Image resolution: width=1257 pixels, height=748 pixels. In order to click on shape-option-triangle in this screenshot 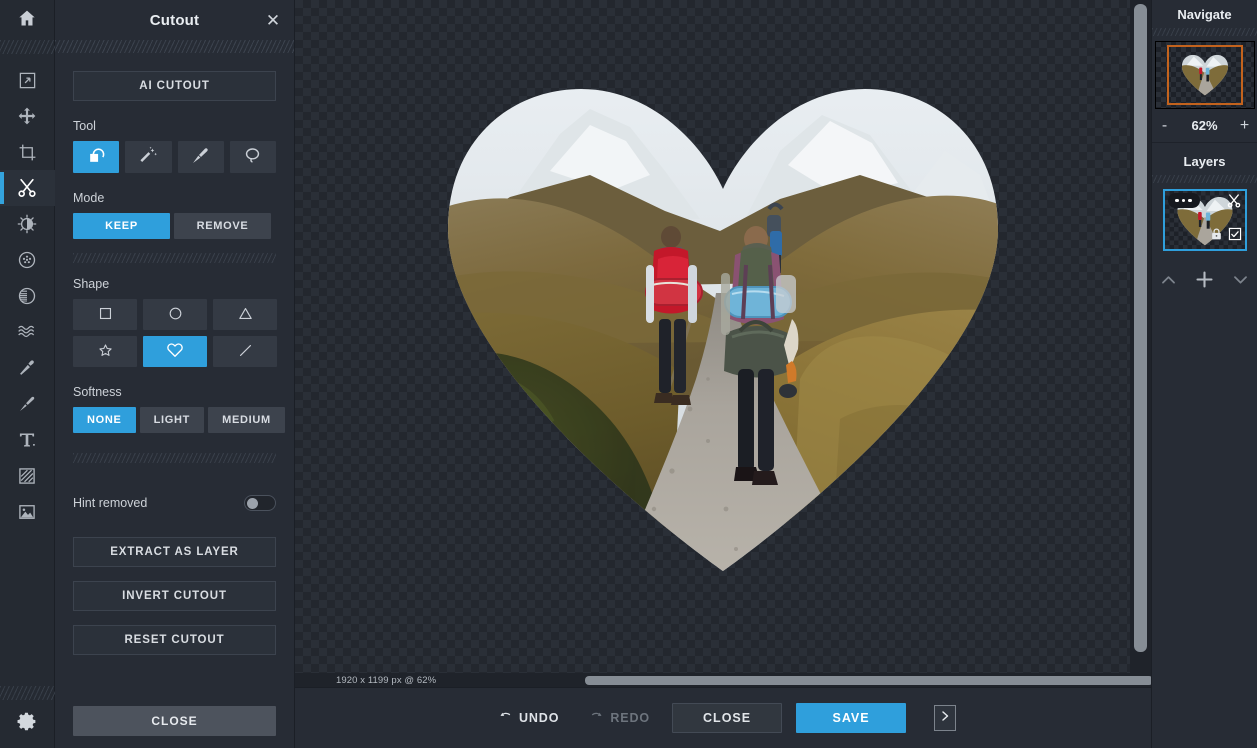, I will do `click(245, 314)`.